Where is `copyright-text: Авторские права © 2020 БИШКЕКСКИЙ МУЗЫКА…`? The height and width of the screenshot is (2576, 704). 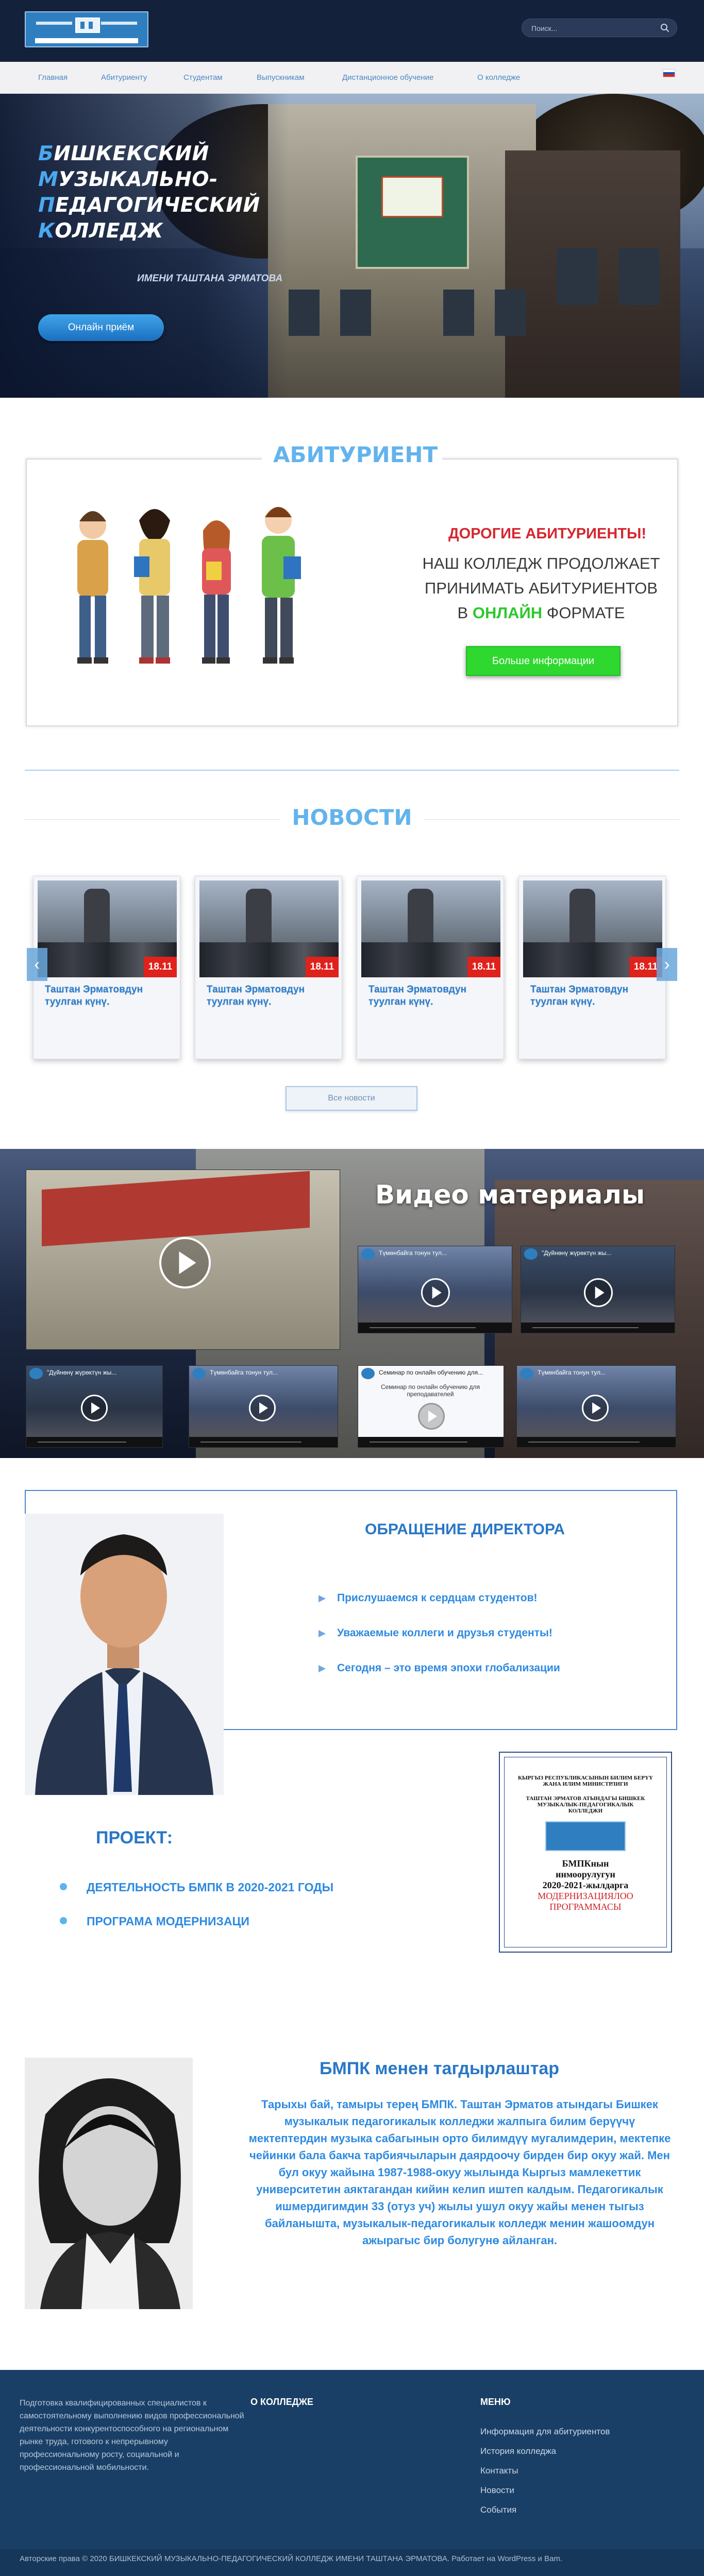 copyright-text: Авторские права © 2020 БИШКЕКСКИЙ МУЗЫКА… is located at coordinates (291, 2558).